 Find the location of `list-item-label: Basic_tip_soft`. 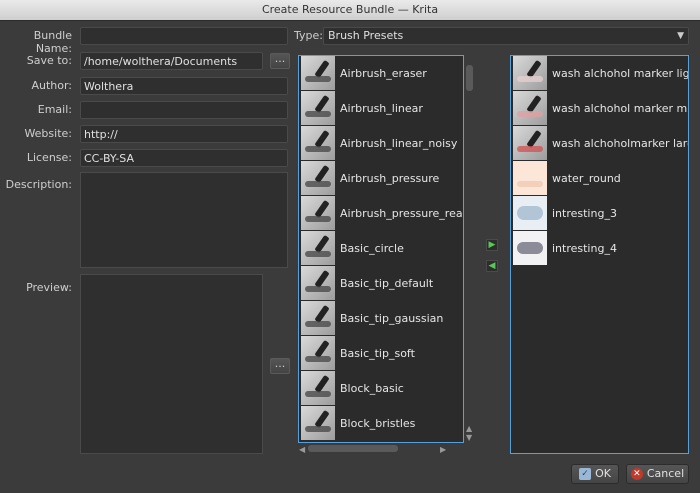

list-item-label: Basic_tip_soft is located at coordinates (377, 353).